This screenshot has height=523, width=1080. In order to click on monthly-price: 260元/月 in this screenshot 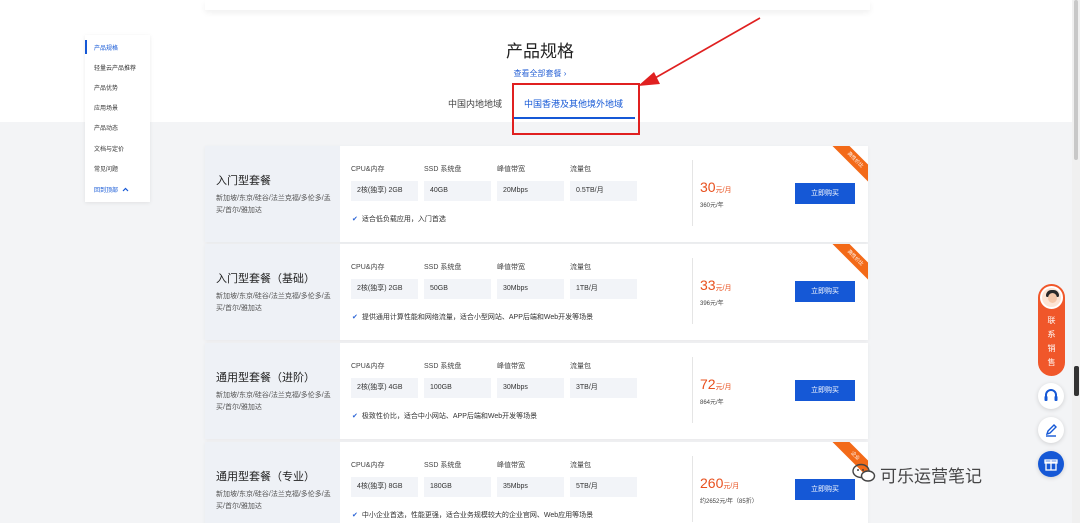, I will do `click(719, 483)`.